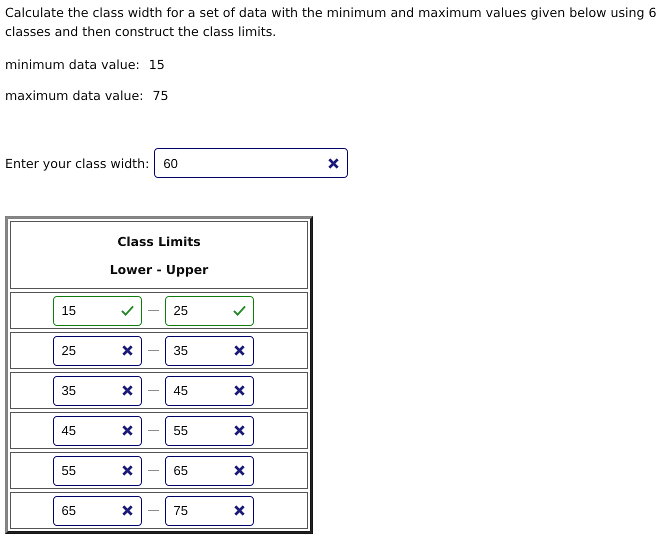 The width and height of the screenshot is (672, 539). What do you see at coordinates (72, 64) in the screenshot?
I see `given-label: minimum data value:` at bounding box center [72, 64].